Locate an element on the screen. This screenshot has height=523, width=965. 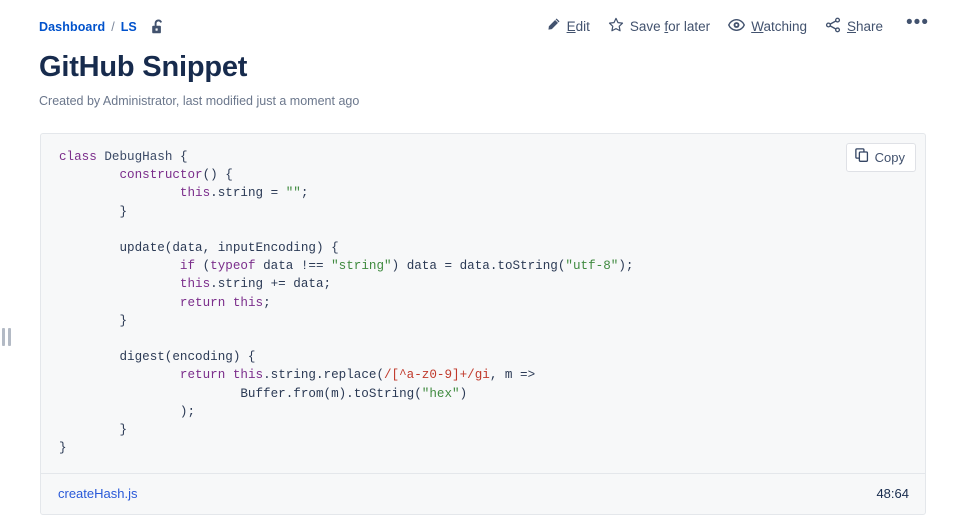
code-token-pln: update(data, inputEncoding) { is located at coordinates (199, 248).